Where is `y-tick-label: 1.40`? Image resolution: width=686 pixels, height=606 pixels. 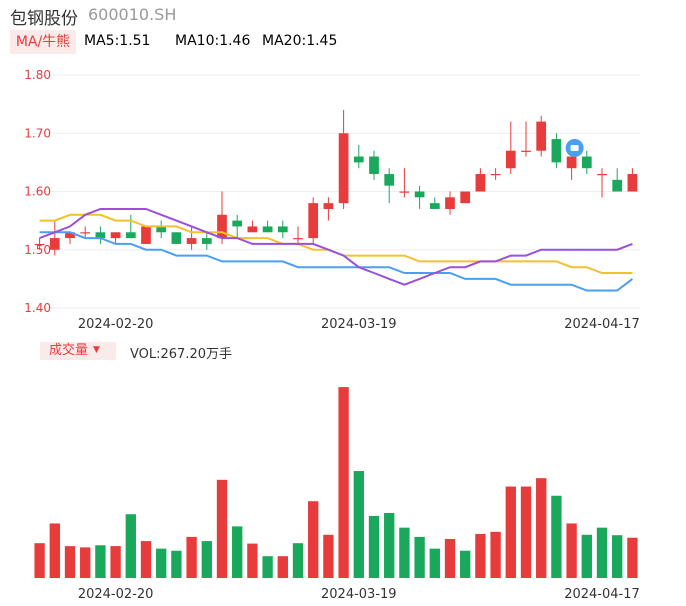 y-tick-label: 1.40 is located at coordinates (37, 308).